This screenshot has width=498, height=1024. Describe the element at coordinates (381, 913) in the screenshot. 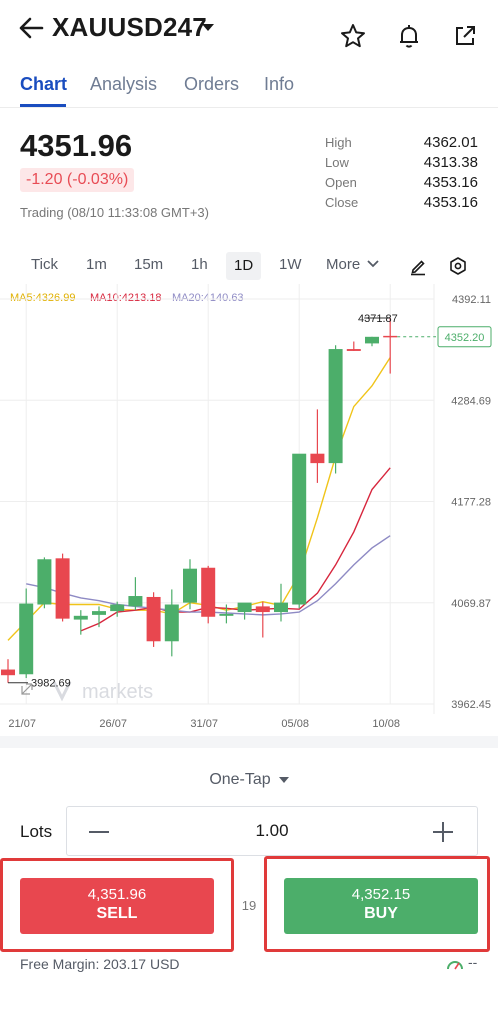

I see `buy-label: BUY` at that location.